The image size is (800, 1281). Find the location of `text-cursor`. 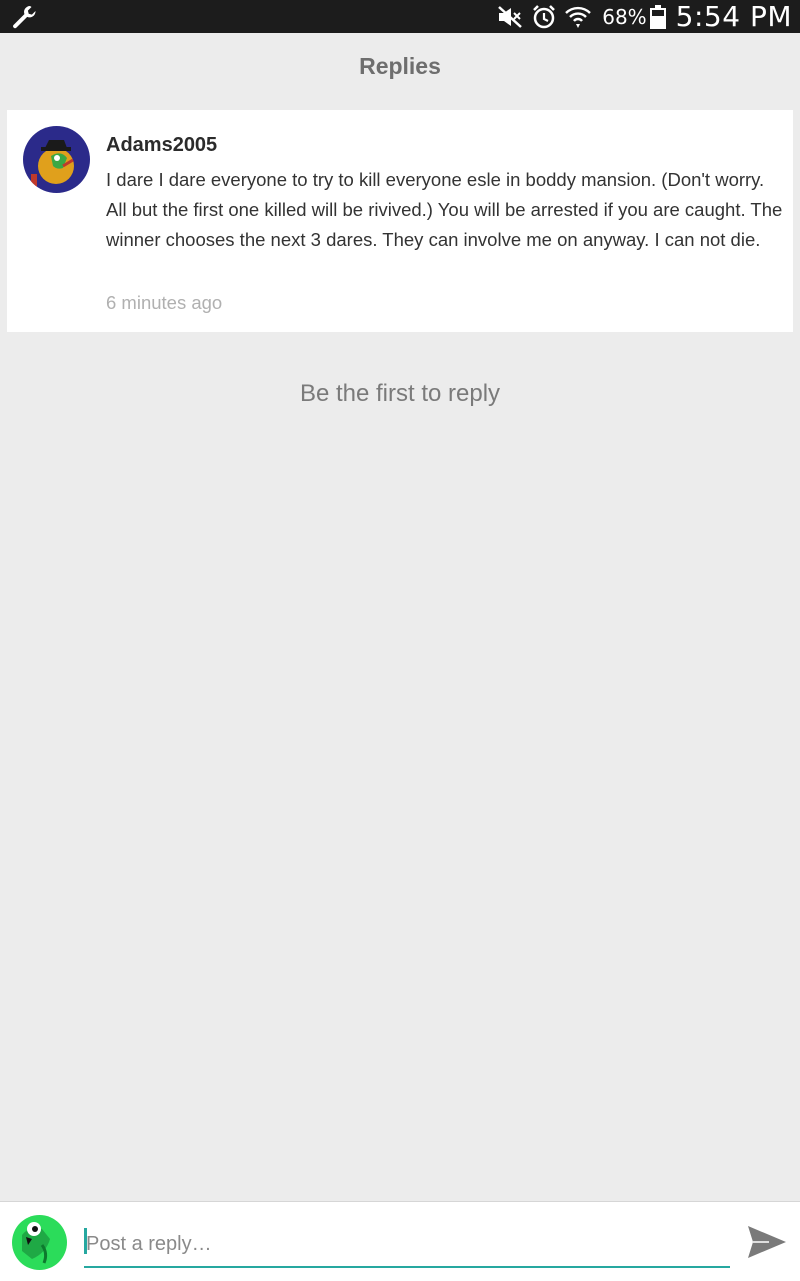

text-cursor is located at coordinates (85, 1241).